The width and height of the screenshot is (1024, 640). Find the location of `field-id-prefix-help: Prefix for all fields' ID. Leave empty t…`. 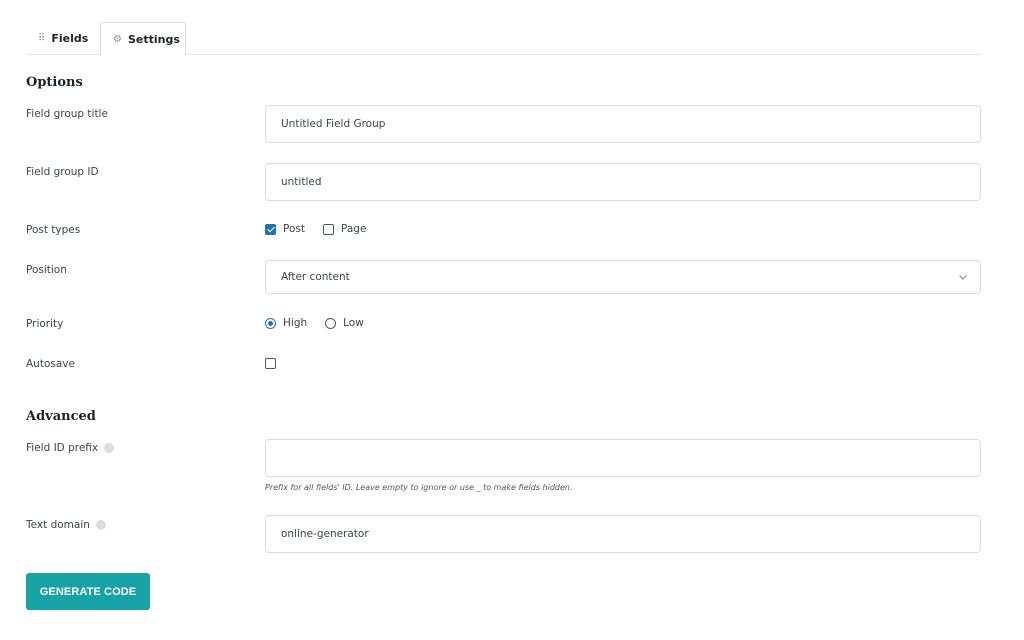

field-id-prefix-help: Prefix for all fields' ID. Leave empty t… is located at coordinates (419, 487).